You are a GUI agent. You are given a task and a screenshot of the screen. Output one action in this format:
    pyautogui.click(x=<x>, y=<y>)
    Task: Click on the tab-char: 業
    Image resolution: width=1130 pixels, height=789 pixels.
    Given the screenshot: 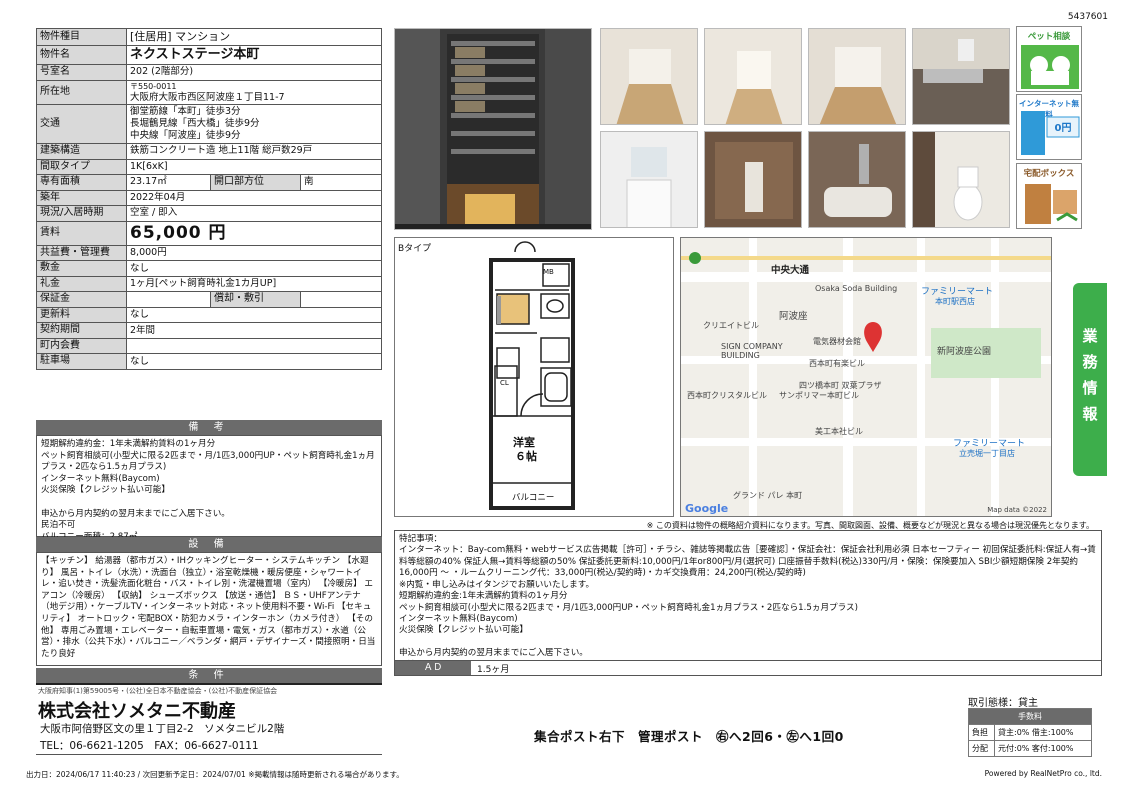 What is the action you would take?
    pyautogui.click(x=1090, y=336)
    